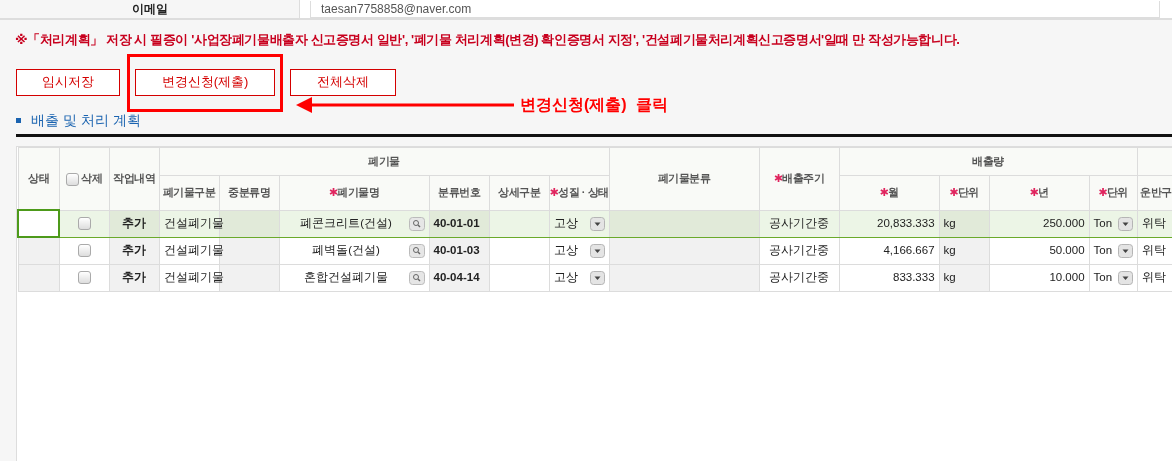 The height and width of the screenshot is (461, 1172). Describe the element at coordinates (346, 249) in the screenshot. I see `table-cell-text: 폐벽돌(건설)` at that location.